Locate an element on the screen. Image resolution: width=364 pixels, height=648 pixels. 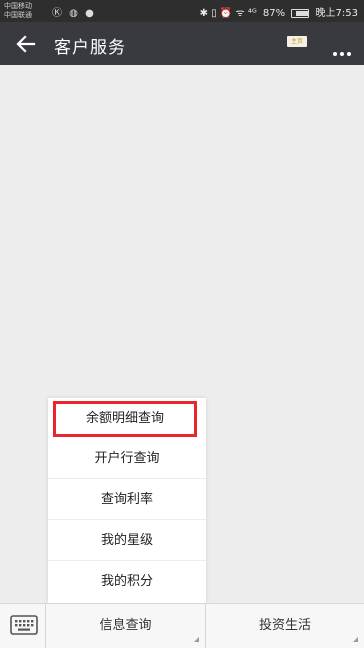
menu-item-star-level: 我的星级 is located at coordinates (127, 541).